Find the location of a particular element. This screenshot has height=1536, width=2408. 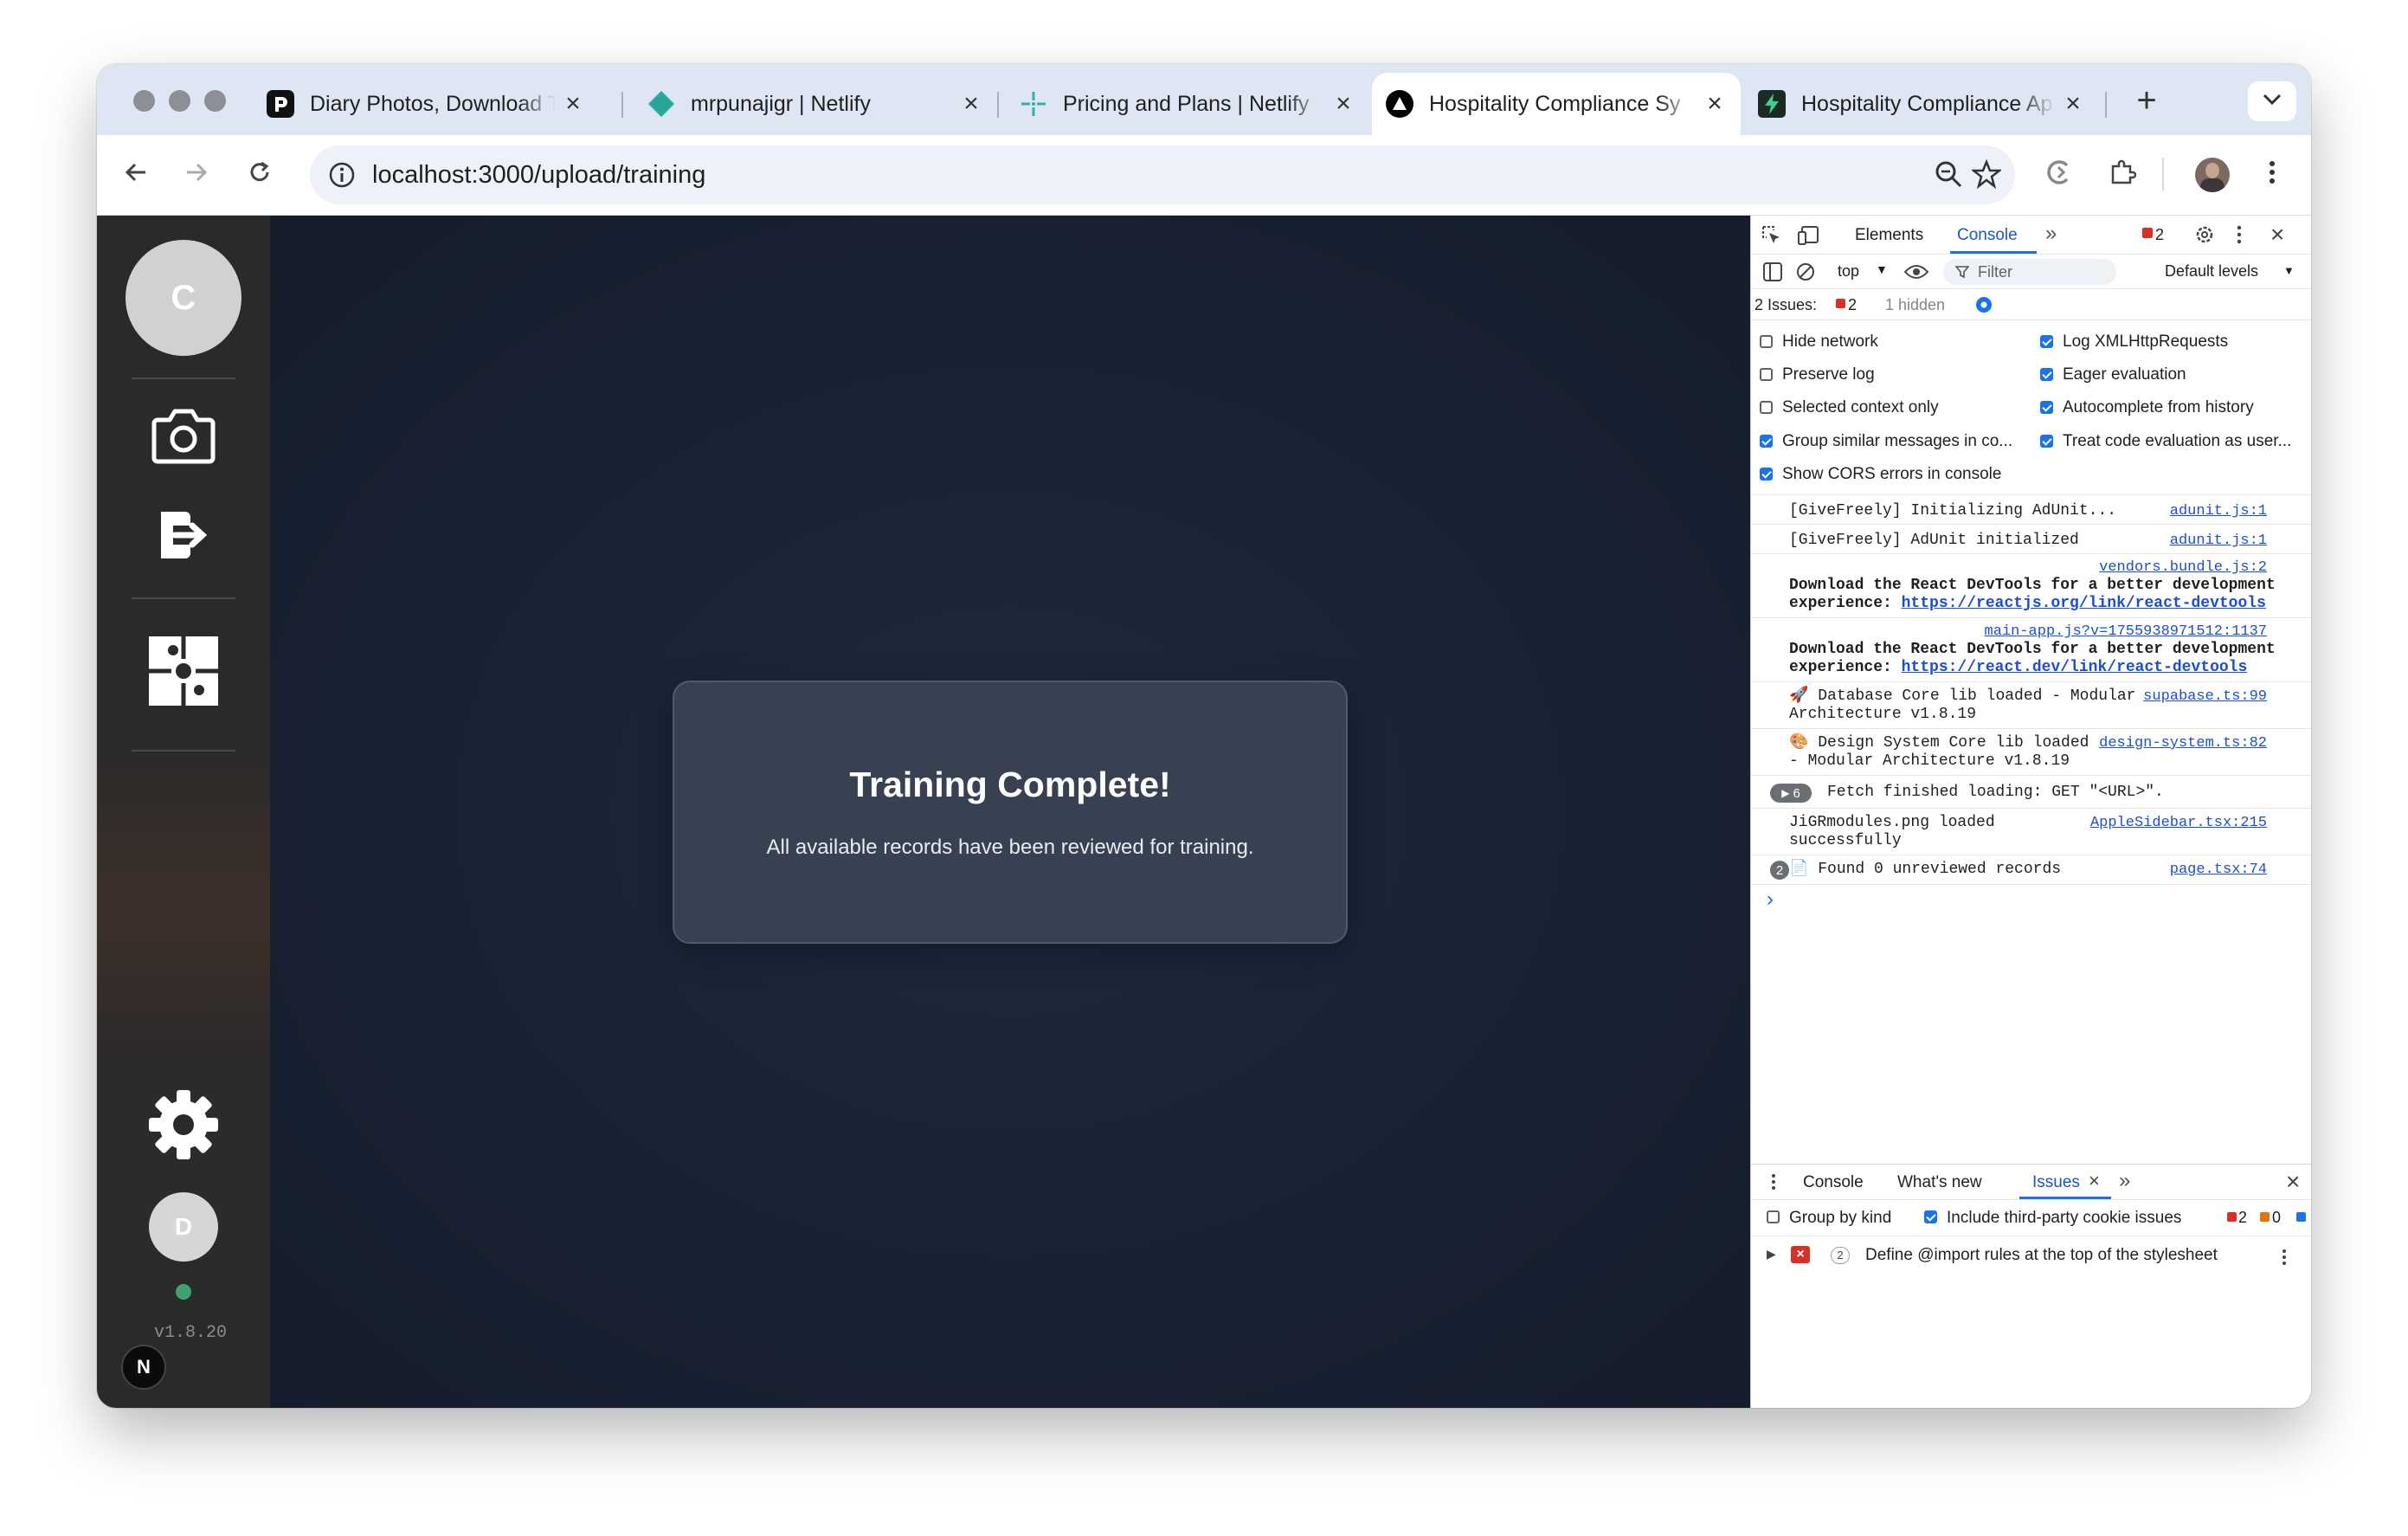

hidden-count: 1 hidden is located at coordinates (1916, 304).